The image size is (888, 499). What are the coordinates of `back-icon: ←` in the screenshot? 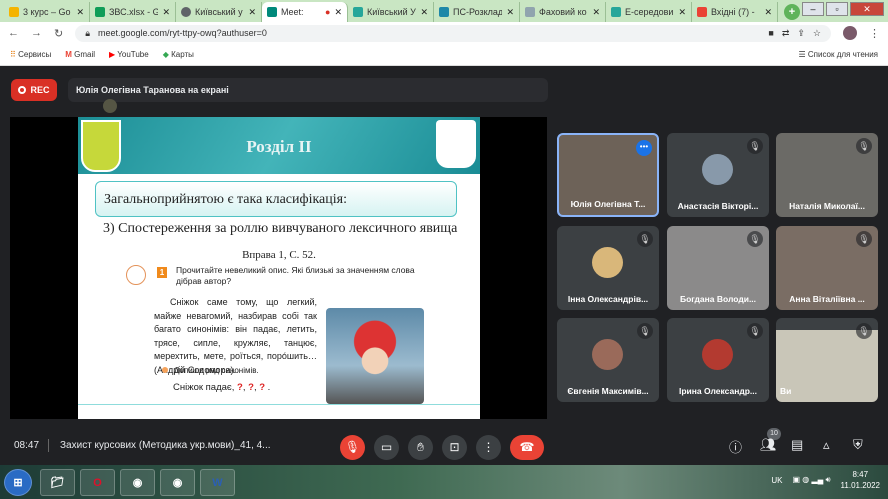 It's located at (13, 33).